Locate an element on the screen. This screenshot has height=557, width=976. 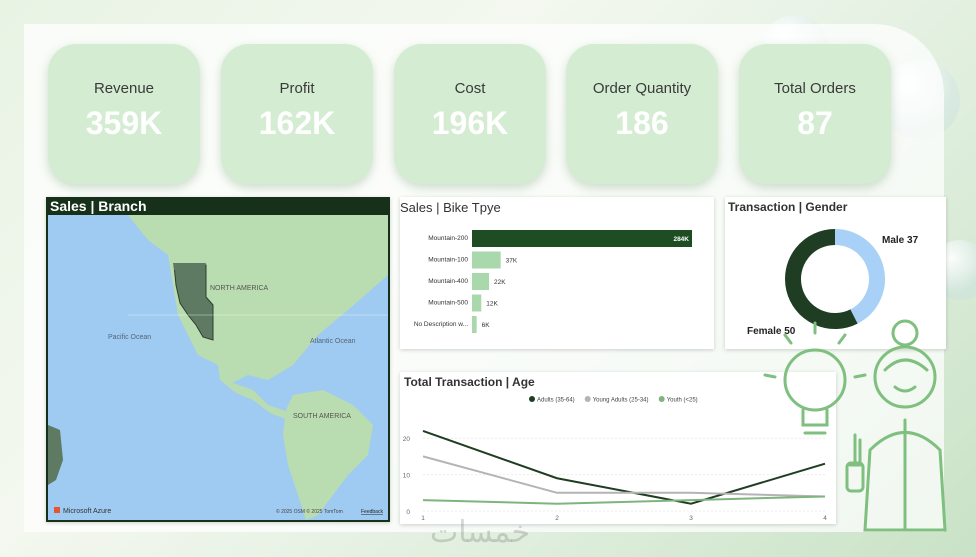
map-attribution: © 2025 OSM © 2025 TomTom is located at coordinates (309, 511).